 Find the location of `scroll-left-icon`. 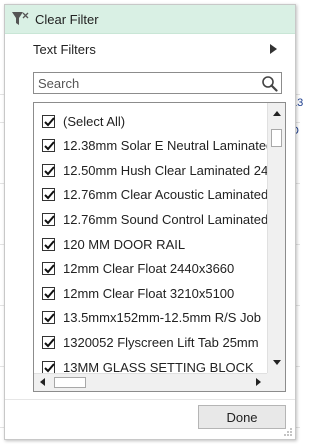

scroll-left-icon is located at coordinates (42, 382).